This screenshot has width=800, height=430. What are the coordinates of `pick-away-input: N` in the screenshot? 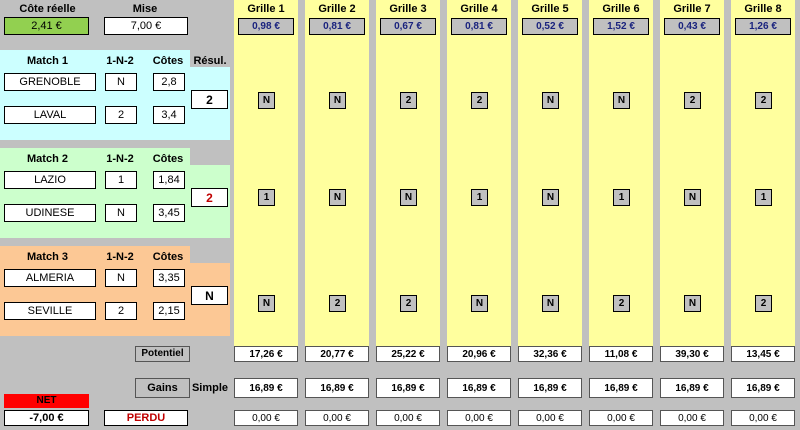 It's located at (121, 213).